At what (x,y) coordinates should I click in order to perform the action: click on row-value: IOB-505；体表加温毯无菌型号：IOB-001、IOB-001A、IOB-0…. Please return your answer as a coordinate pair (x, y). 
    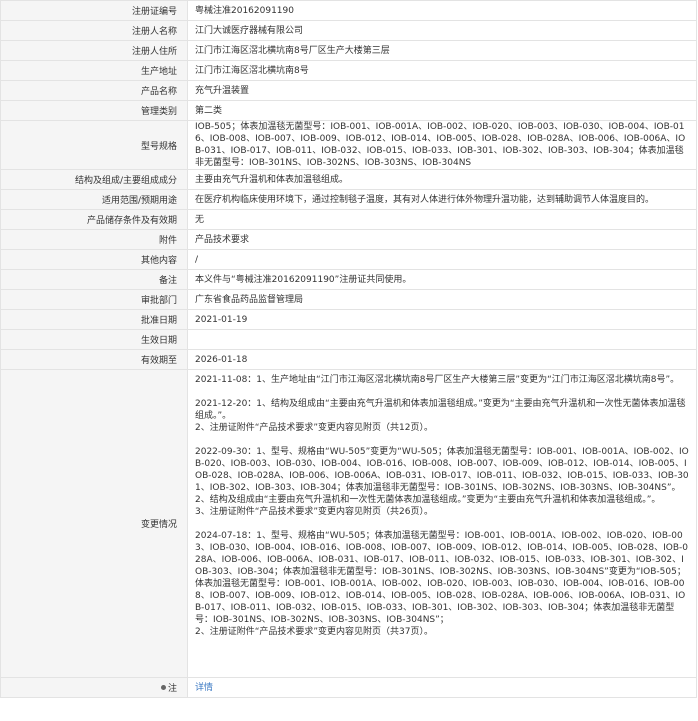
    Looking at the image, I should click on (442, 145).